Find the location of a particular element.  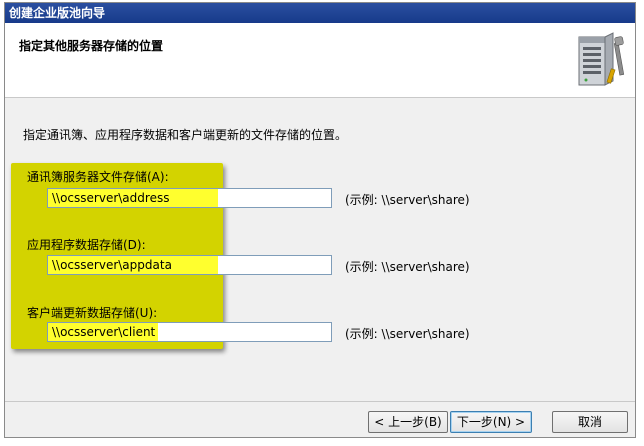

next-button: 下一步(N) > is located at coordinates (491, 422).